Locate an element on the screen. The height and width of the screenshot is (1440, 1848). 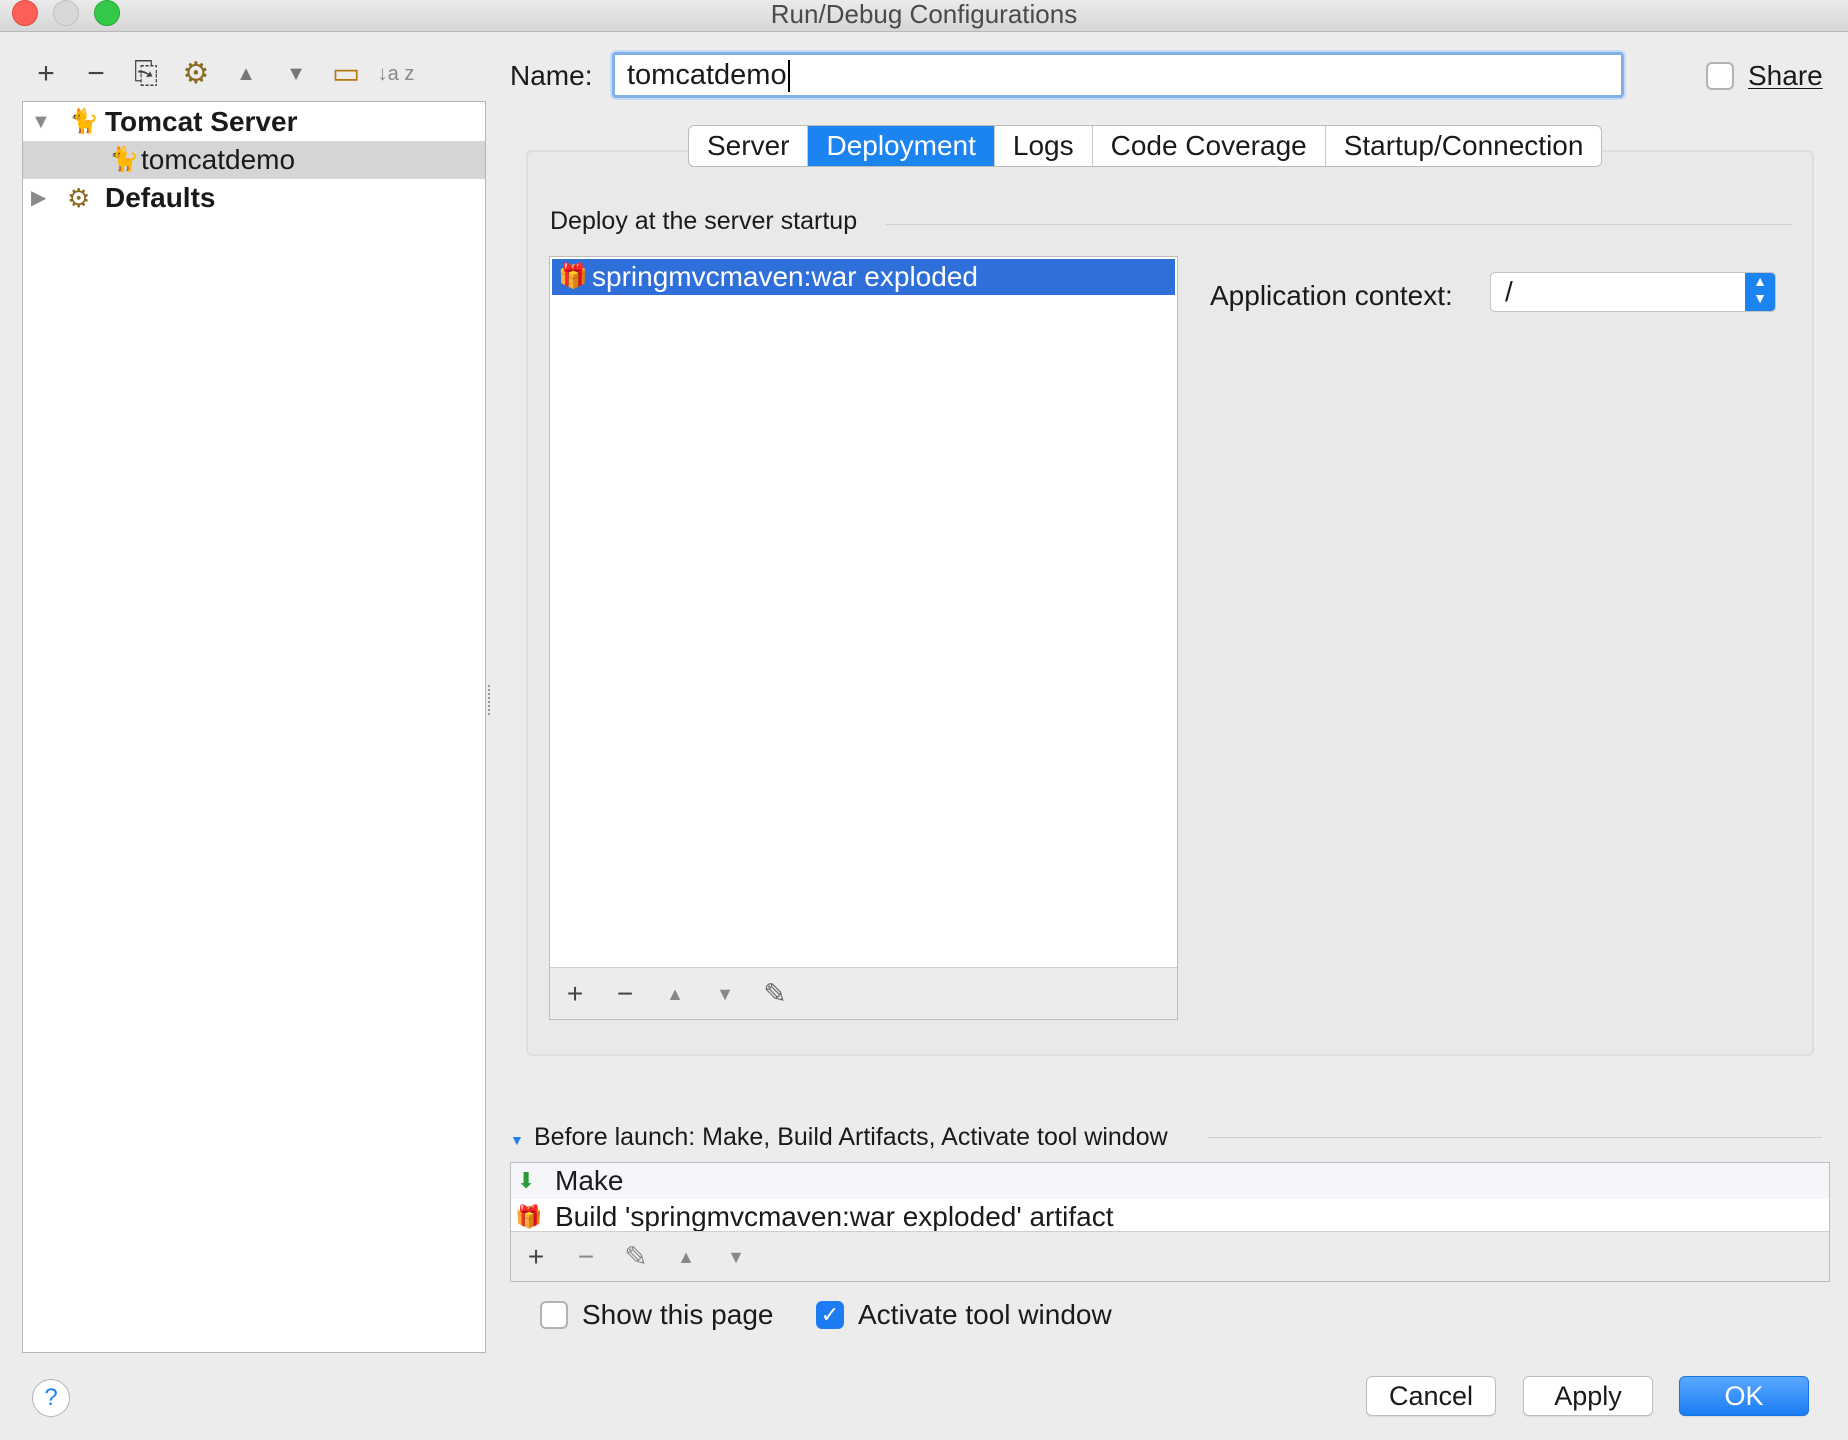
help-button: ? is located at coordinates (51, 1398).